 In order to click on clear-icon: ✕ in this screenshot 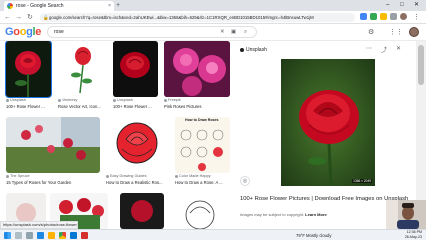, I will do `click(222, 32)`.